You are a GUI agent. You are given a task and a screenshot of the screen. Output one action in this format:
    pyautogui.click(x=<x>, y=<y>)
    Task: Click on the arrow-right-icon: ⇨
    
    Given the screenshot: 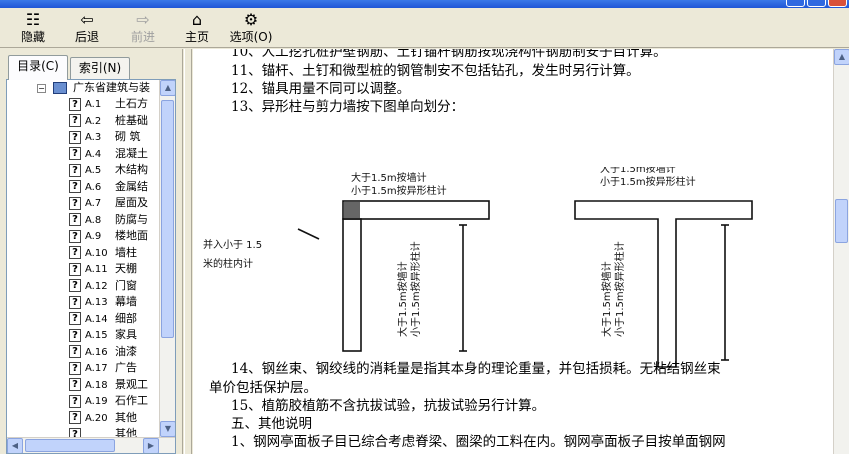 What is the action you would take?
    pyautogui.click(x=143, y=19)
    